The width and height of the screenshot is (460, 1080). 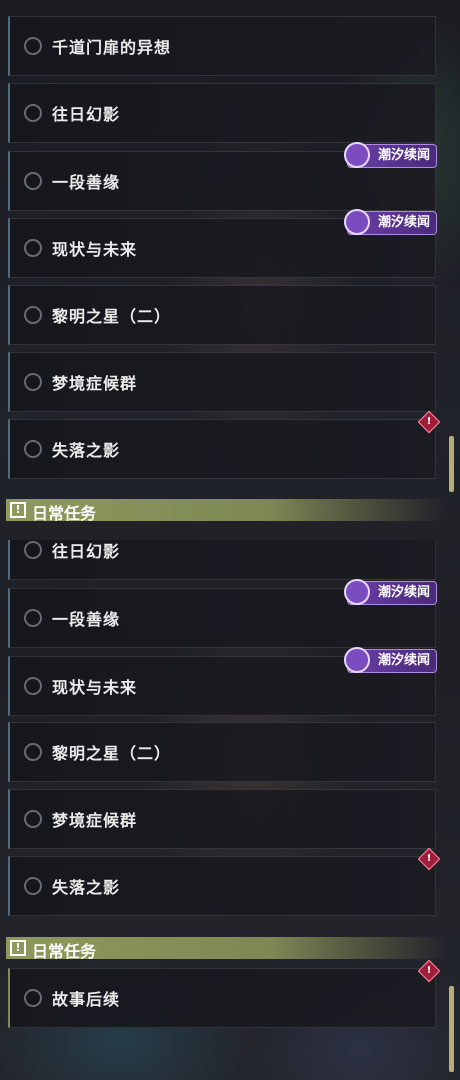 I want to click on quest-card: 千道门扉的异想, so click(x=222, y=46).